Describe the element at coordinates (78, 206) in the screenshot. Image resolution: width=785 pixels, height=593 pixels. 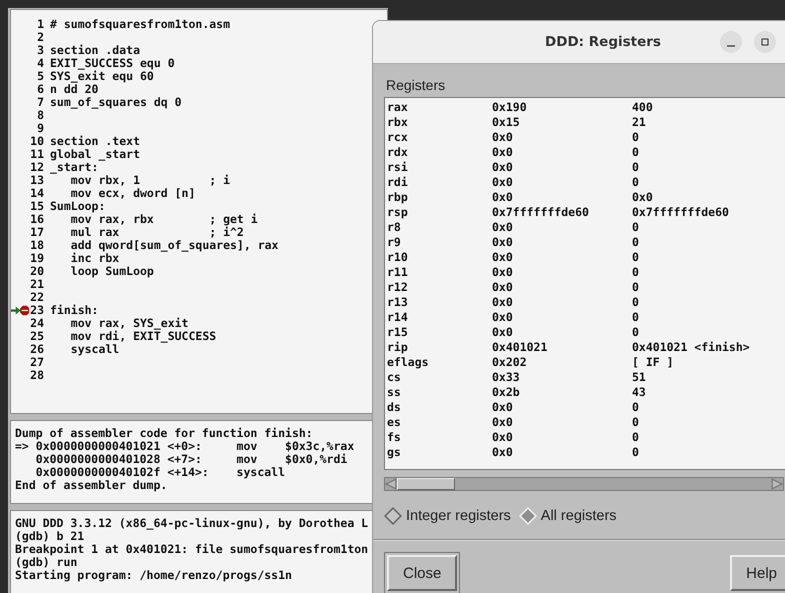
I see `code-line: SumLoop:` at that location.